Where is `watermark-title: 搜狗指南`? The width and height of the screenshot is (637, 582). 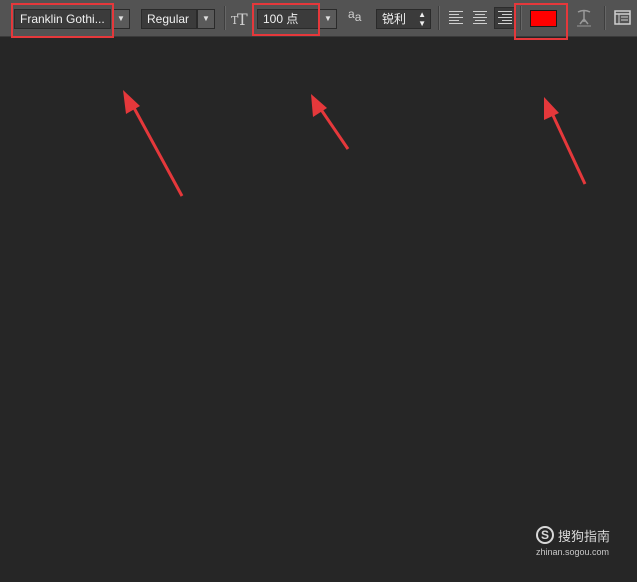
watermark-title: 搜狗指南 is located at coordinates (584, 537).